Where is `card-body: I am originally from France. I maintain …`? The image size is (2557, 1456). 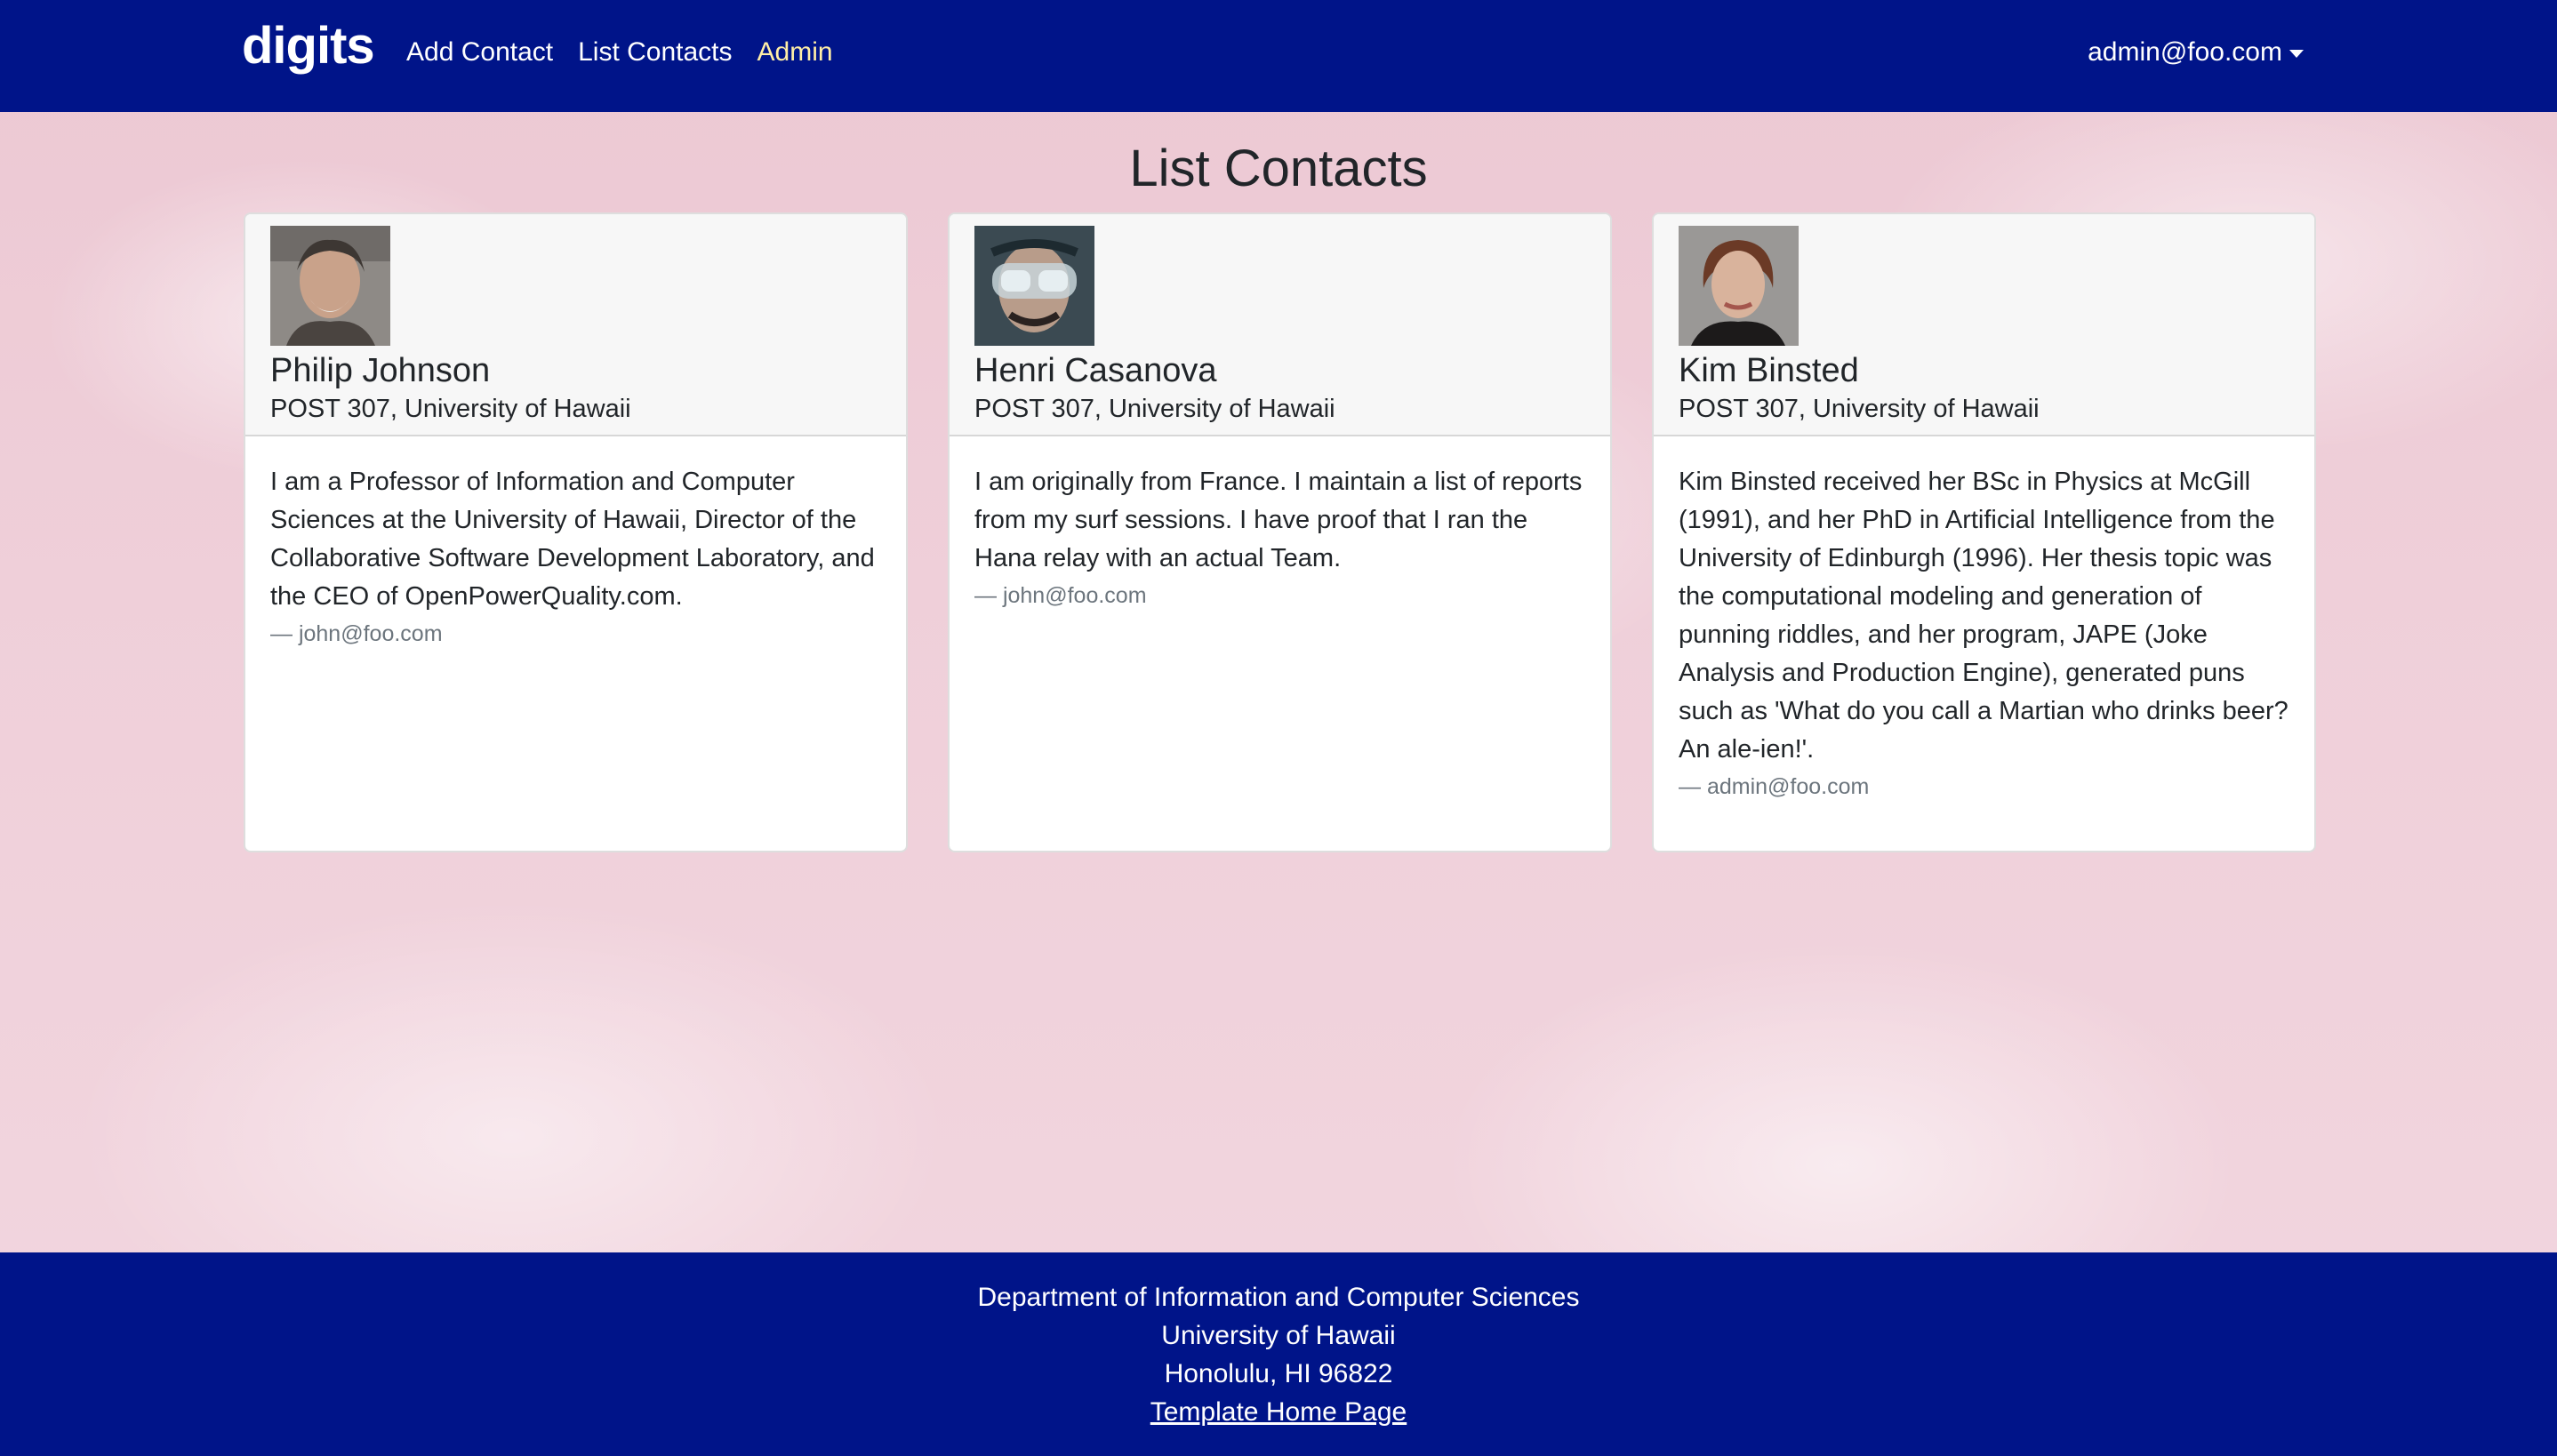
card-body: I am originally from France. I maintain … is located at coordinates (1280, 538).